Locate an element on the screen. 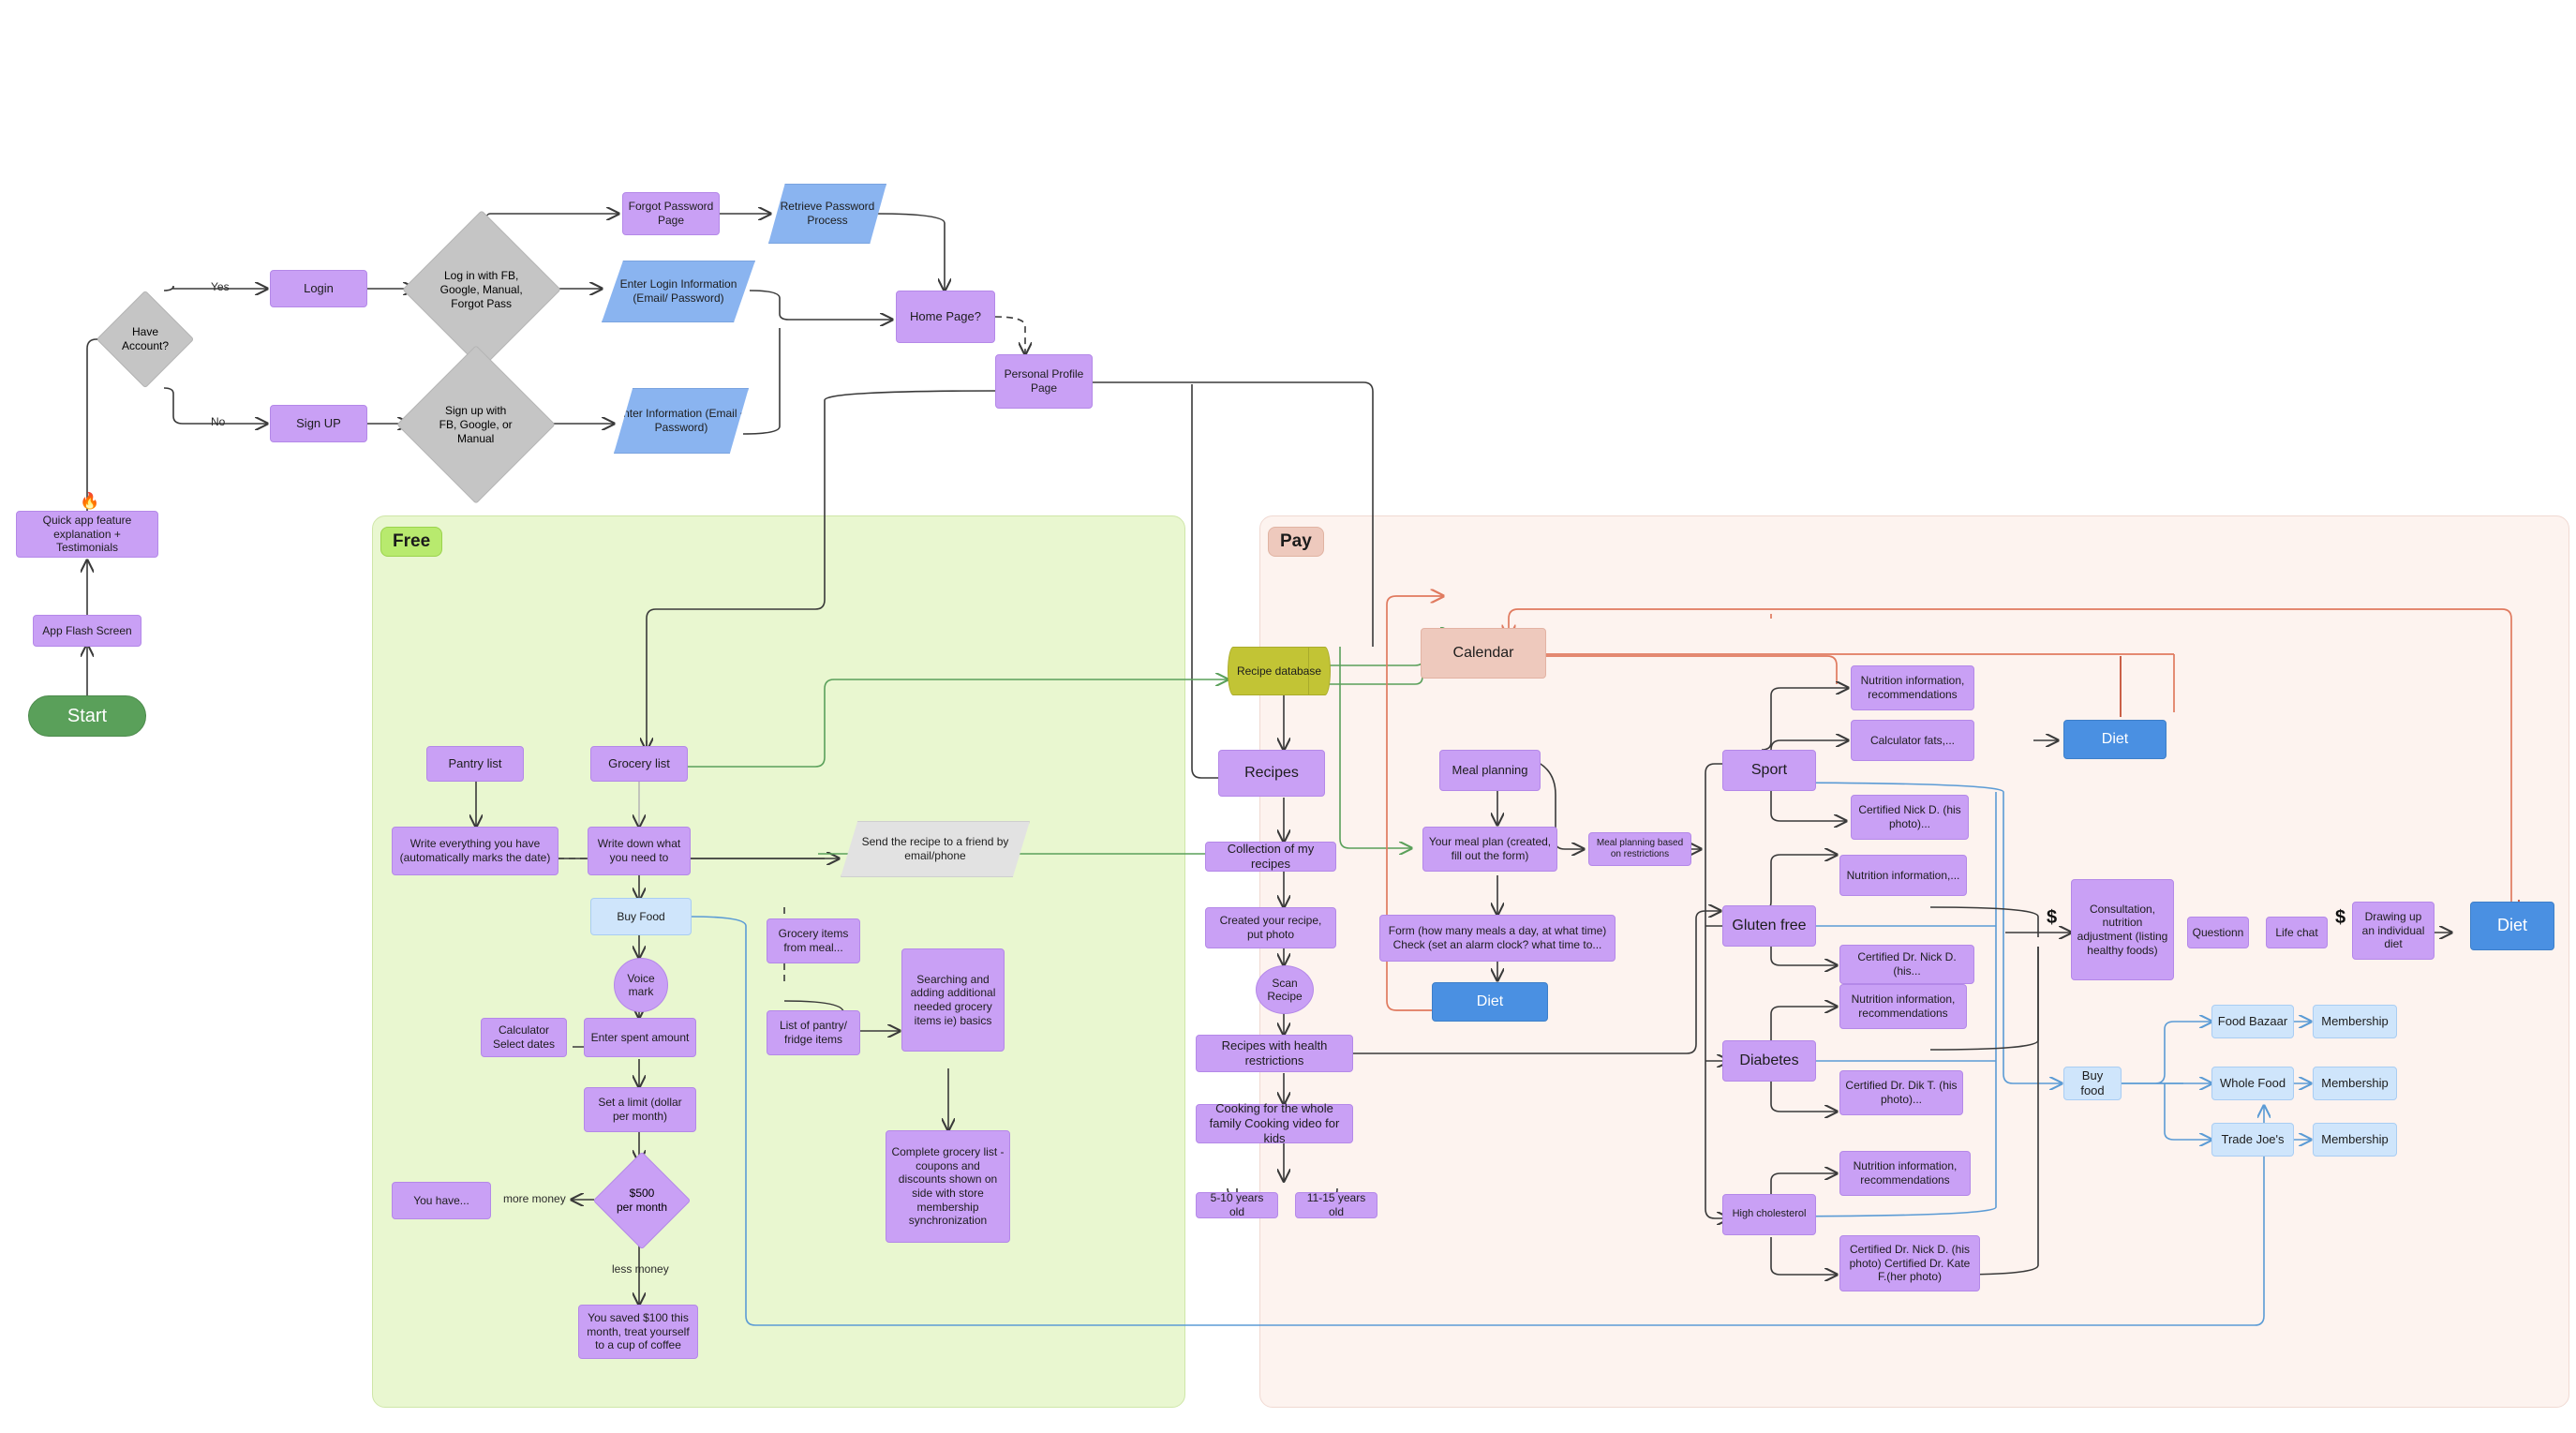 The height and width of the screenshot is (1433, 2576). edge-label-no: No is located at coordinates (218, 421).